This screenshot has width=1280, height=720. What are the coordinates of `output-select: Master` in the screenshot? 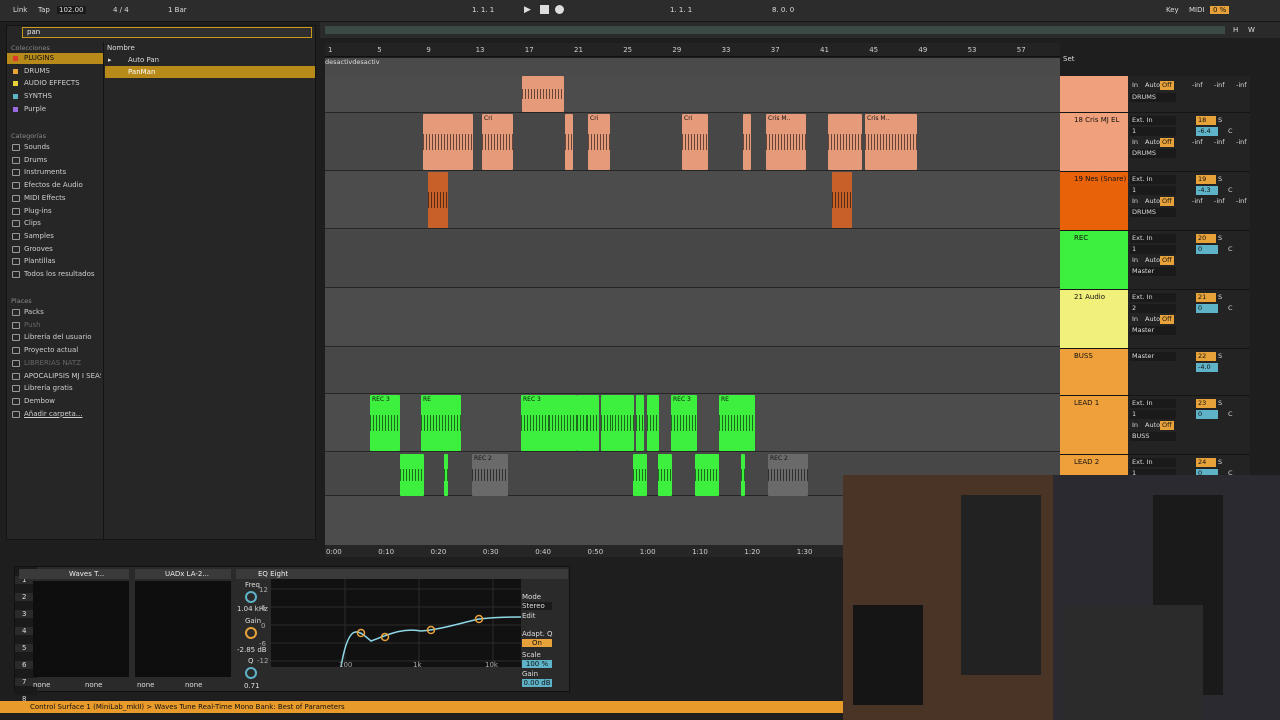 It's located at (1153, 356).